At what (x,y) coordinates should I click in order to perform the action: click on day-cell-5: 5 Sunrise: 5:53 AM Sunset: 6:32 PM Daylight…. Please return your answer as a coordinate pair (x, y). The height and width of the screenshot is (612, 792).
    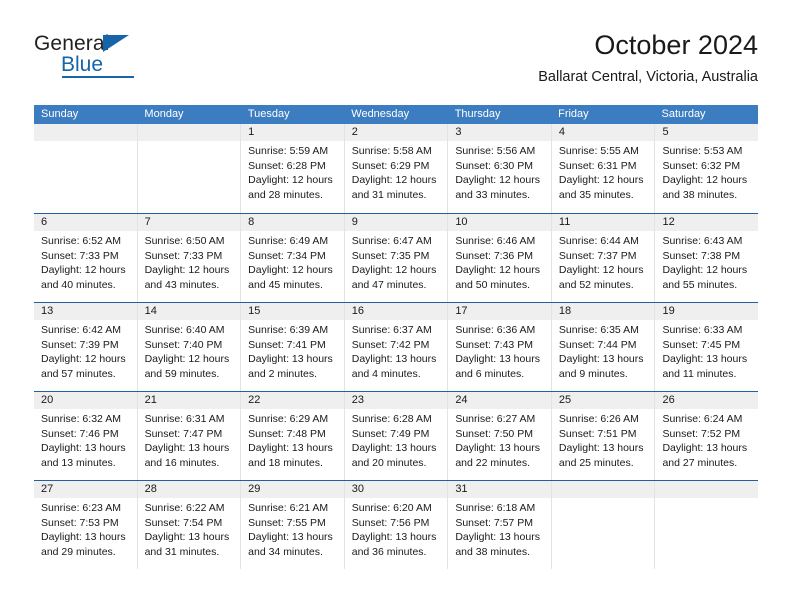
    Looking at the image, I should click on (707, 168).